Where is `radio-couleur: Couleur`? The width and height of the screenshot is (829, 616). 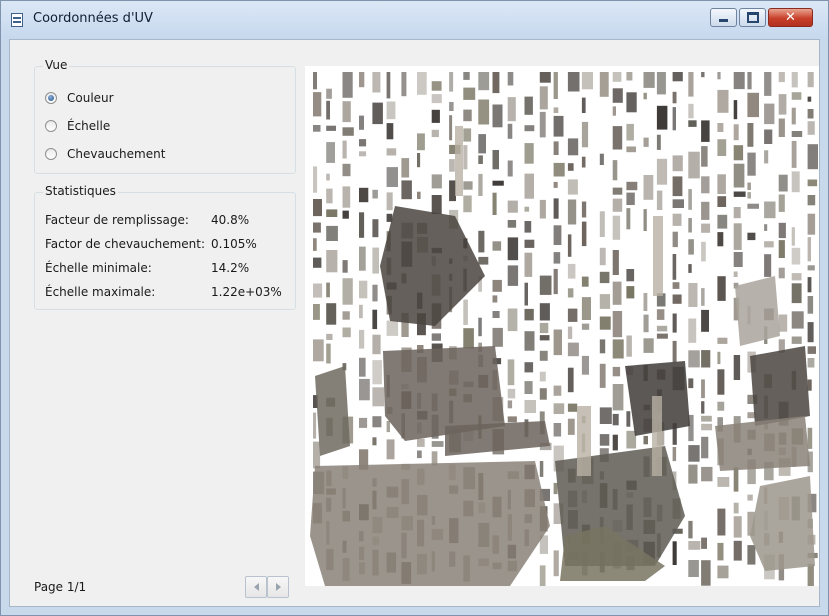
radio-couleur: Couleur is located at coordinates (79, 98).